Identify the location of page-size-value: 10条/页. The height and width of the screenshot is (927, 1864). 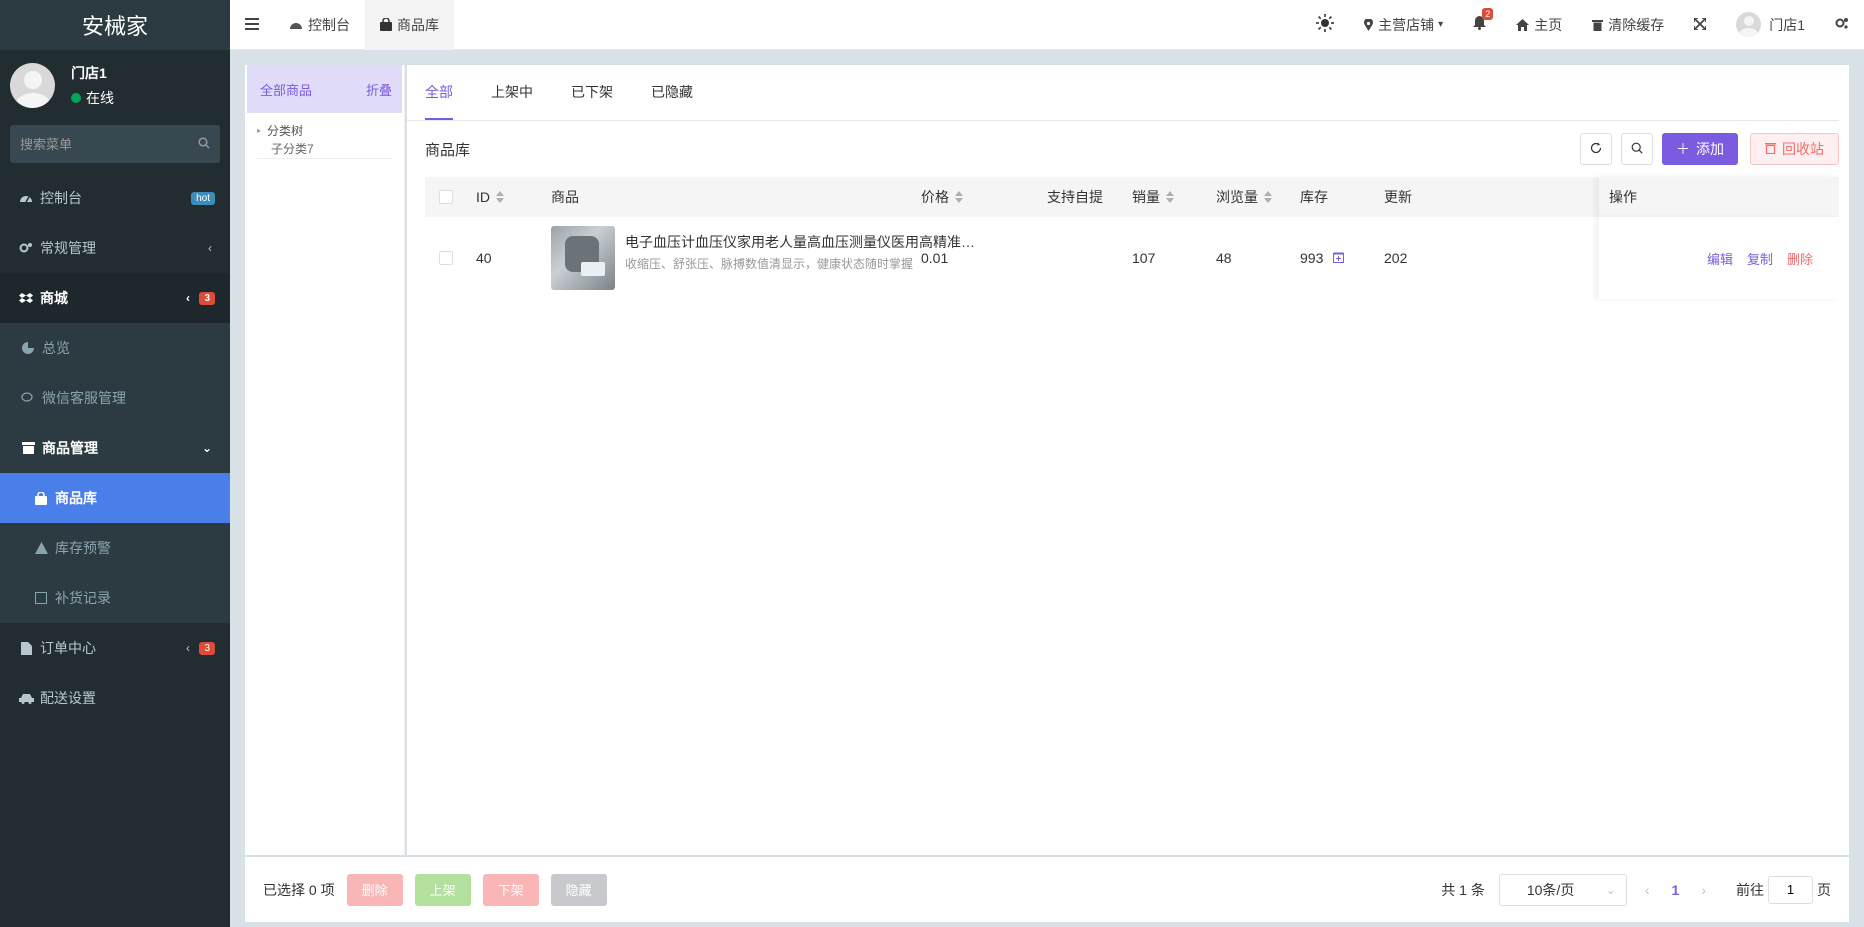
(1550, 889).